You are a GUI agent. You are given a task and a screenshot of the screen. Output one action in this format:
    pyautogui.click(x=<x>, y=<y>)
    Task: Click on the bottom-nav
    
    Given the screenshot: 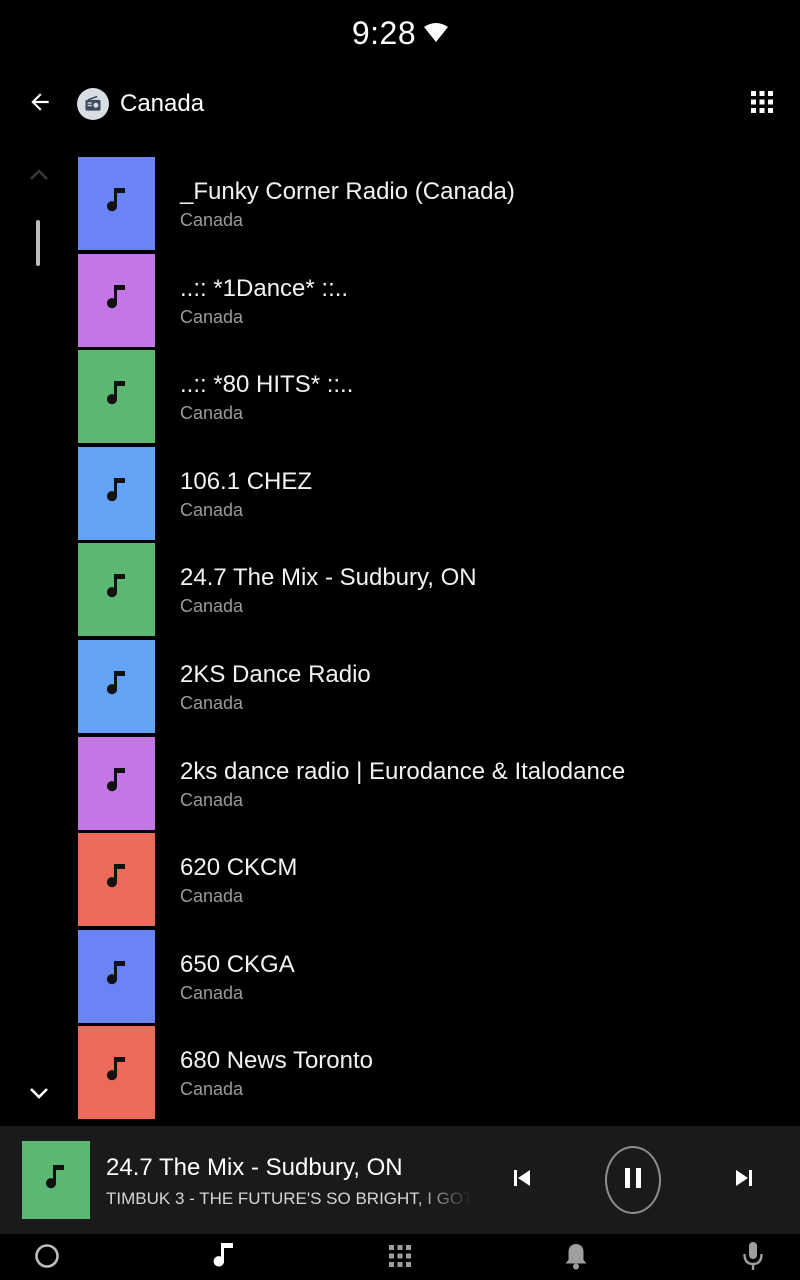 What is the action you would take?
    pyautogui.click(x=400, y=1257)
    